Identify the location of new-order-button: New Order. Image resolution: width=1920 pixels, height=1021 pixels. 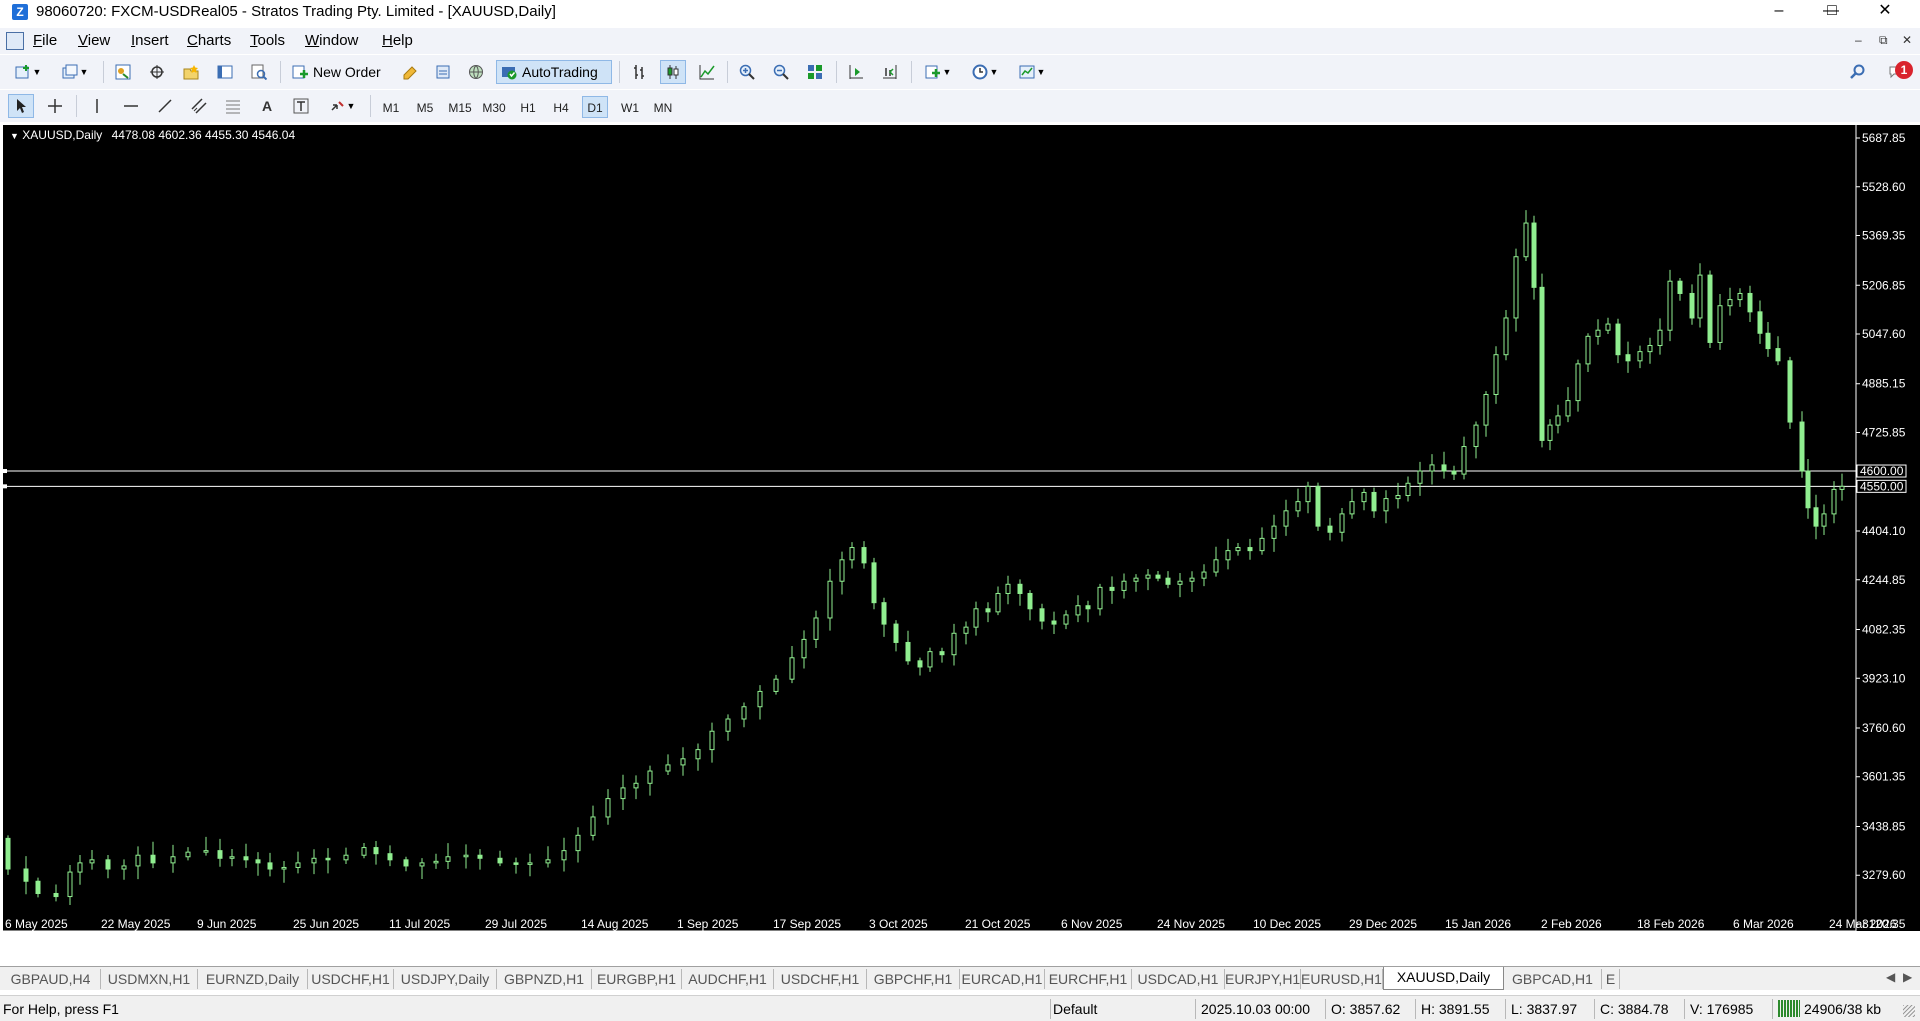
(339, 72).